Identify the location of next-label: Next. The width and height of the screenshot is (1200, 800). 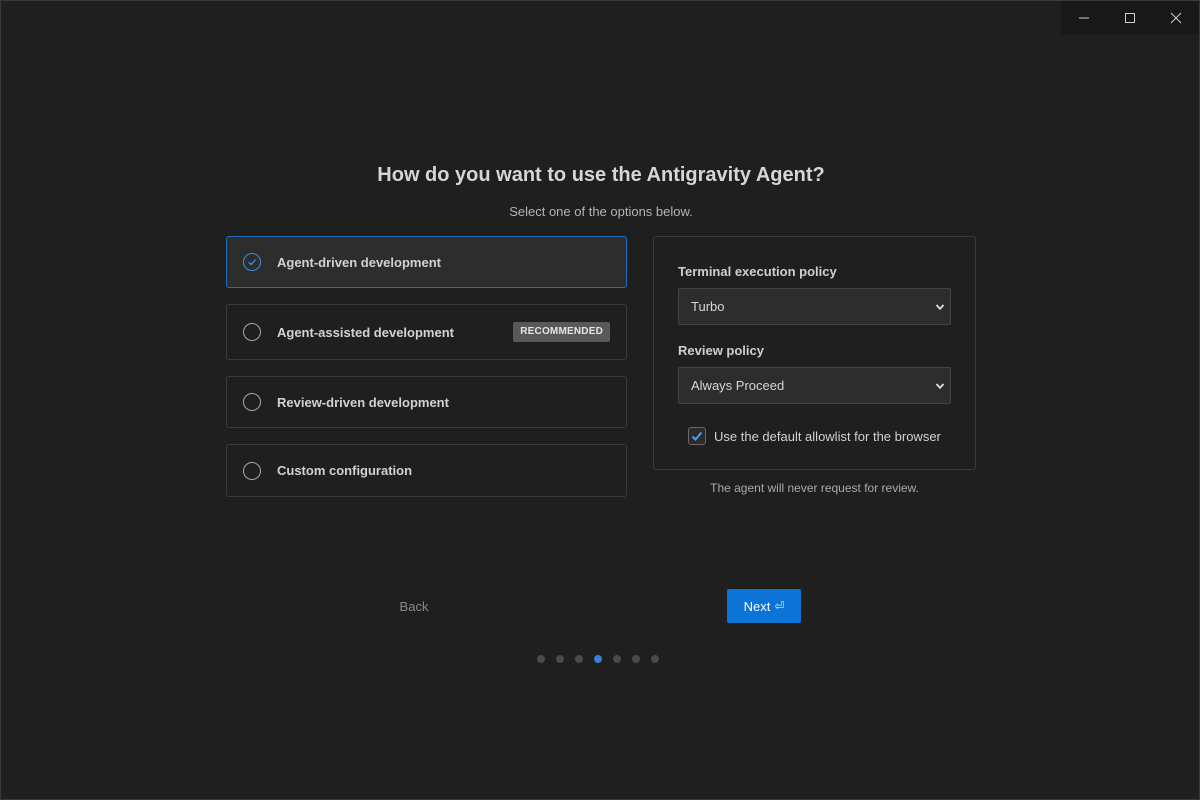
(757, 606).